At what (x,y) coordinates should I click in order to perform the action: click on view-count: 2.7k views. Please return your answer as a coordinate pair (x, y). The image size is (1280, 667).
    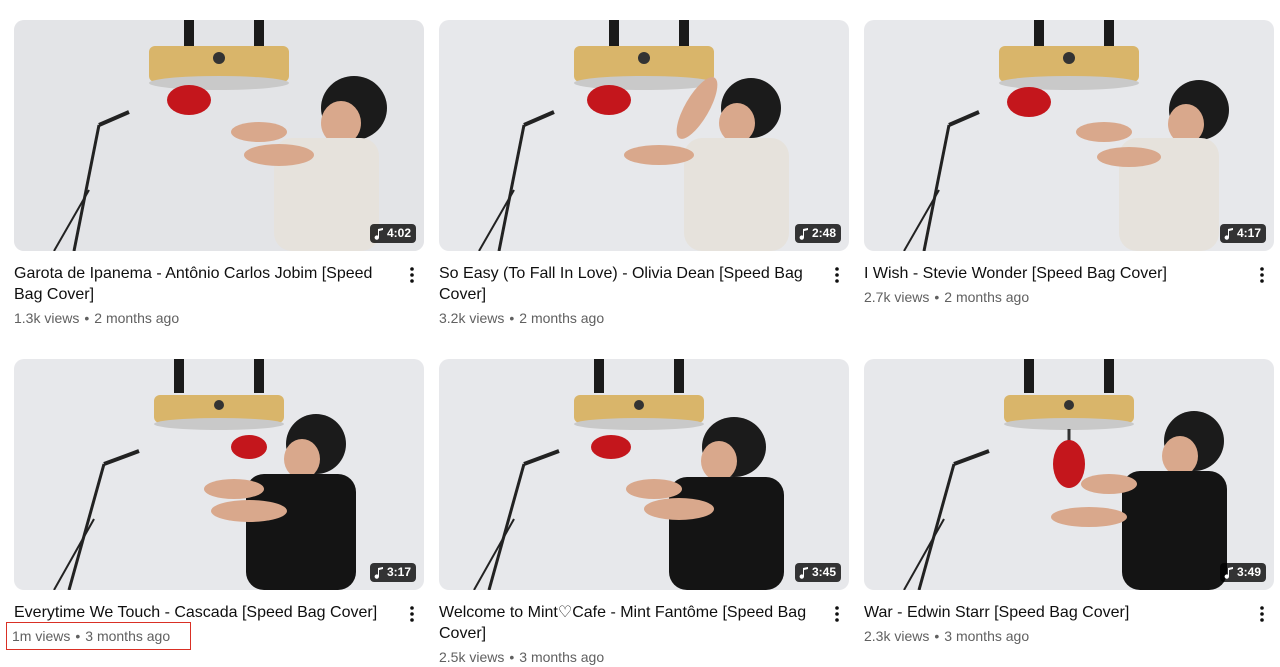
    Looking at the image, I should click on (897, 297).